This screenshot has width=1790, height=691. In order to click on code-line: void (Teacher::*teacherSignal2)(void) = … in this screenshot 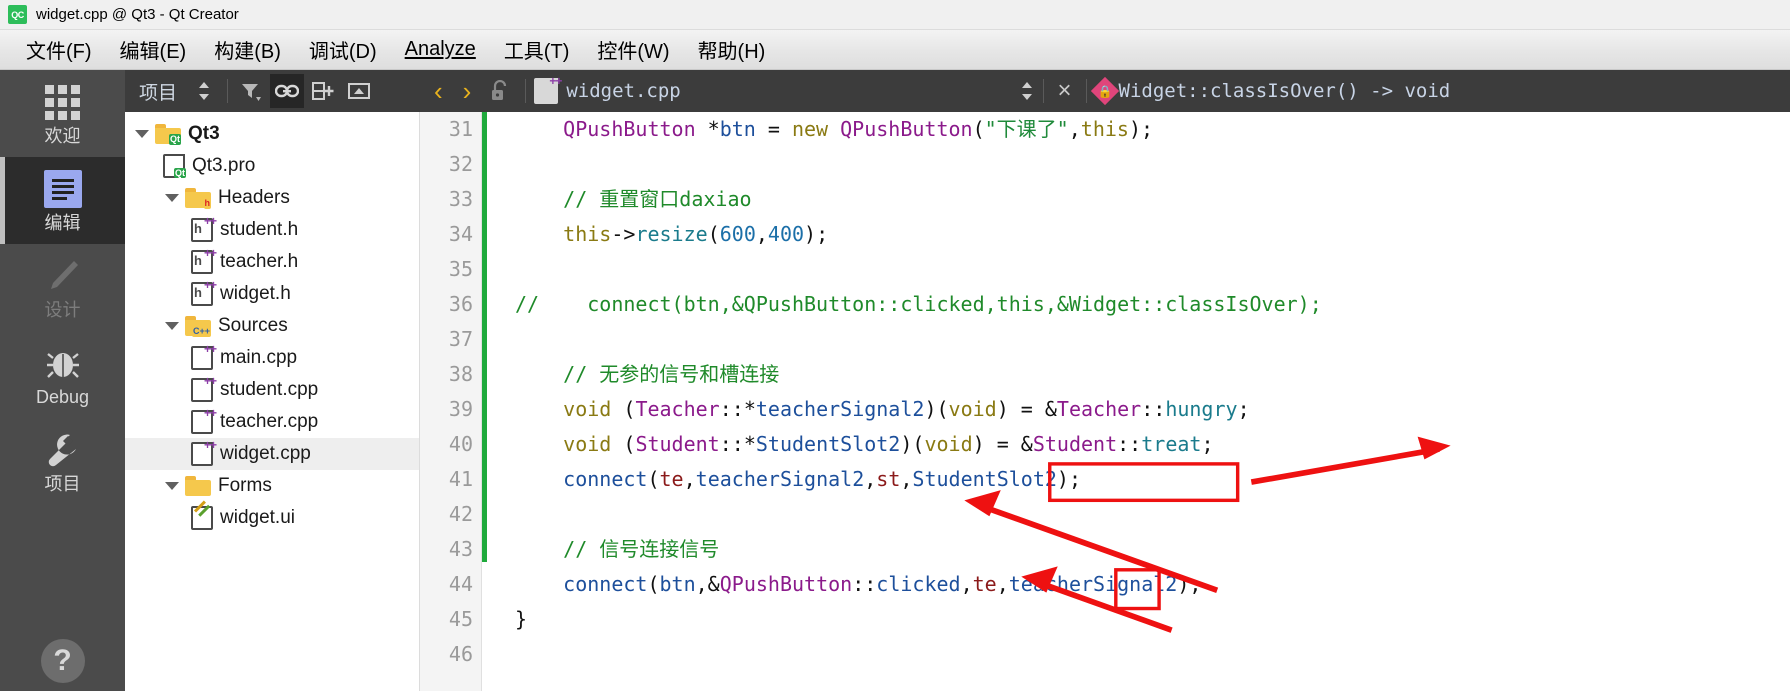, I will do `click(906, 409)`.